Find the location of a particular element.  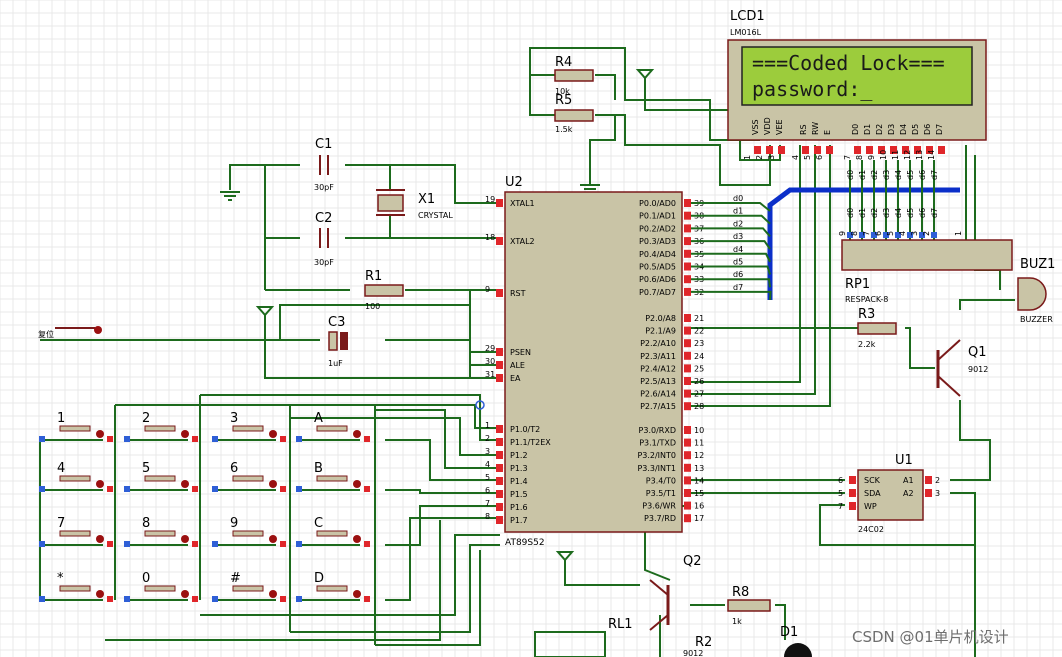

rp1-top-label: d7 is located at coordinates (934, 175).